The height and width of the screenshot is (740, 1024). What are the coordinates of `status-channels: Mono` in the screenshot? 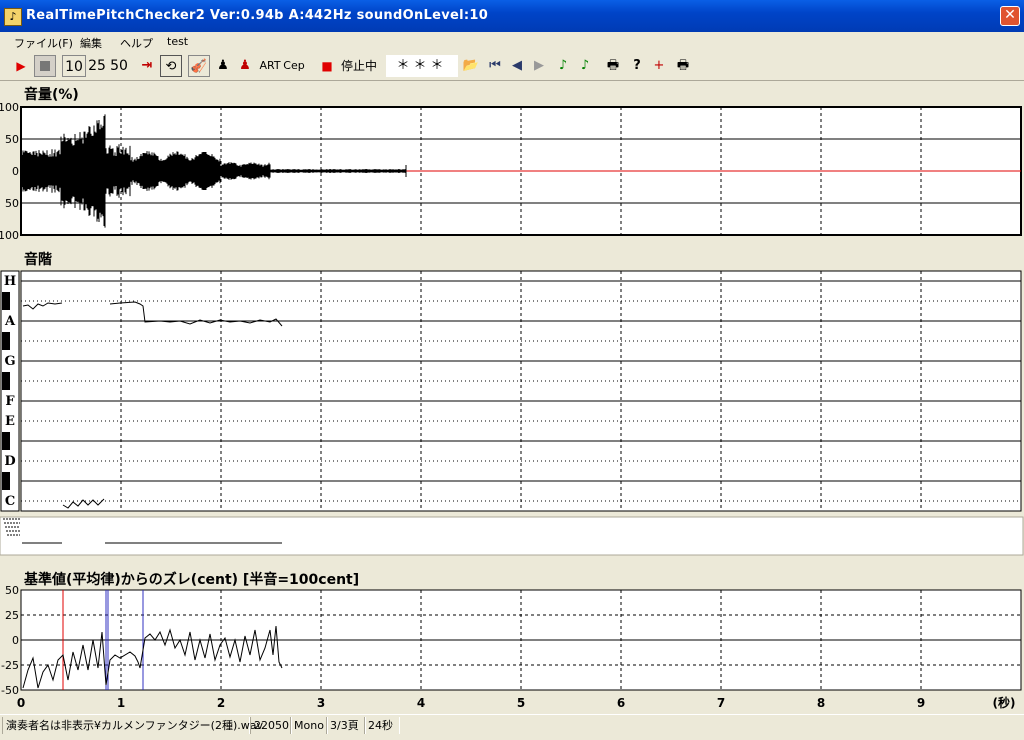 It's located at (309, 725).